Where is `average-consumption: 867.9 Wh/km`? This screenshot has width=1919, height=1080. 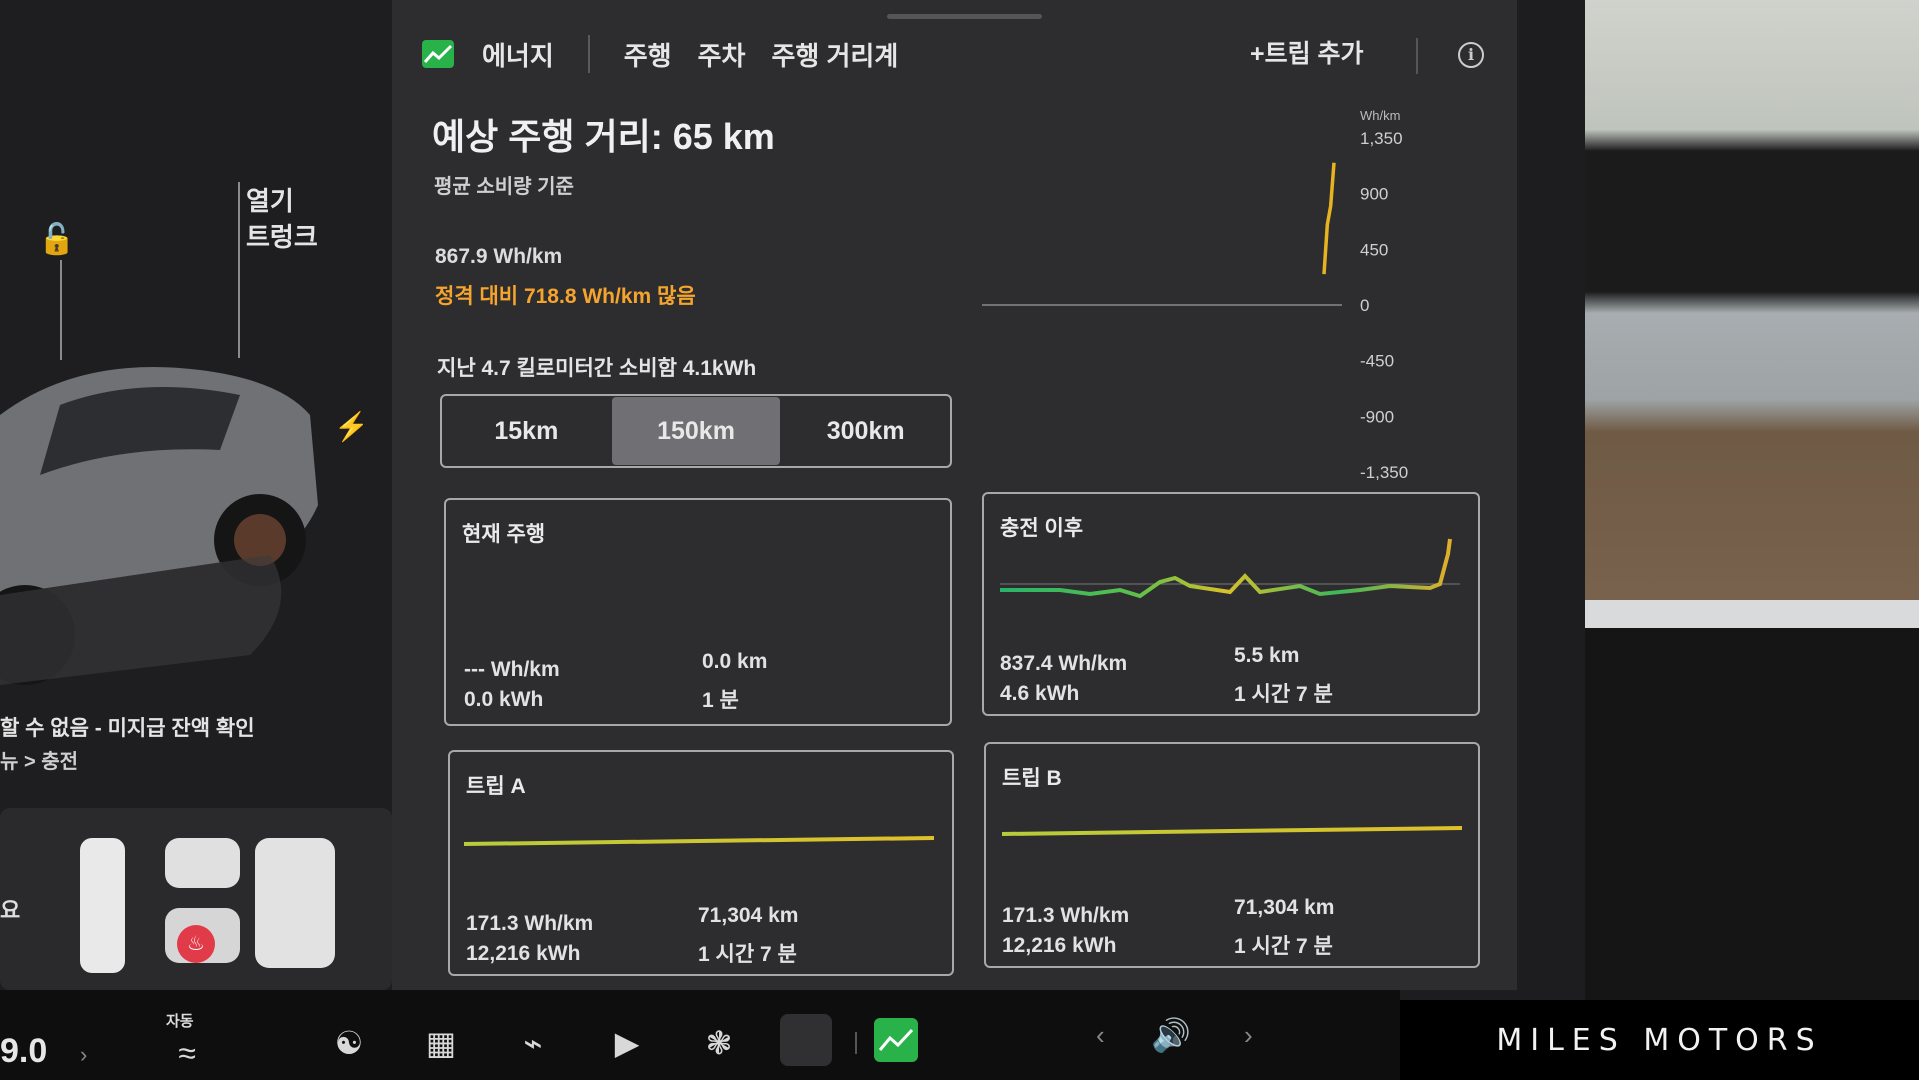
average-consumption: 867.9 Wh/km is located at coordinates (499, 256).